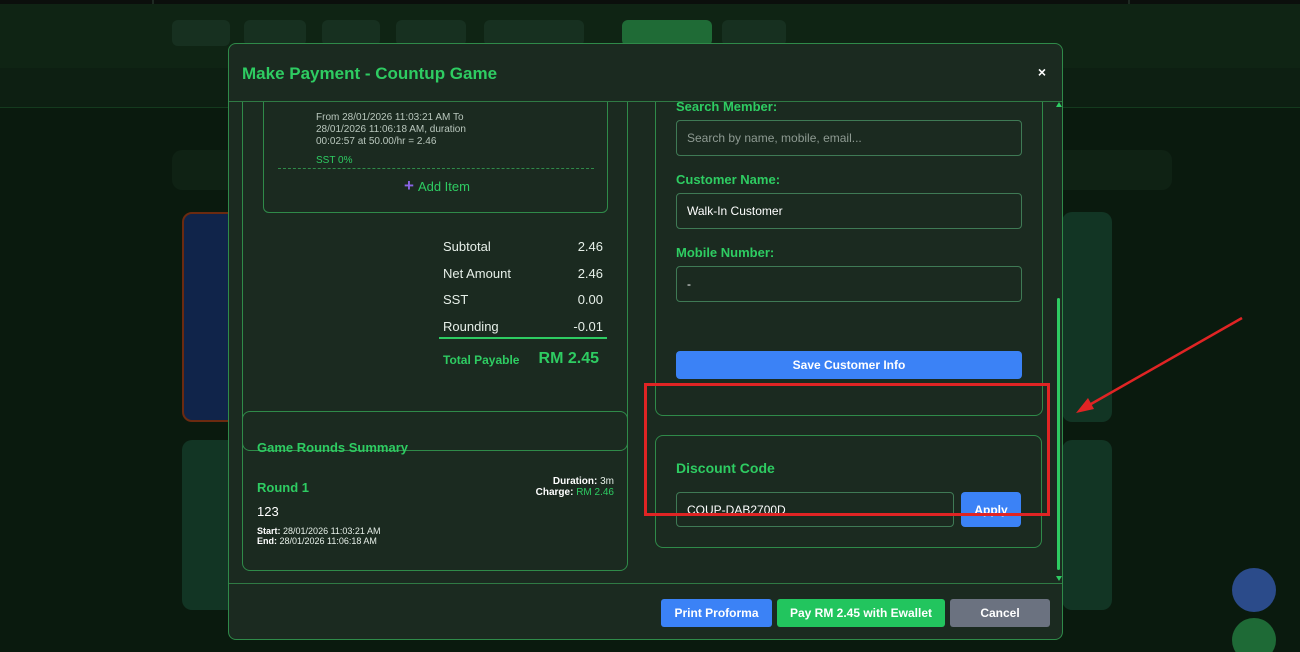  What do you see at coordinates (590, 299) in the screenshot?
I see `sst-value: 0.00` at bounding box center [590, 299].